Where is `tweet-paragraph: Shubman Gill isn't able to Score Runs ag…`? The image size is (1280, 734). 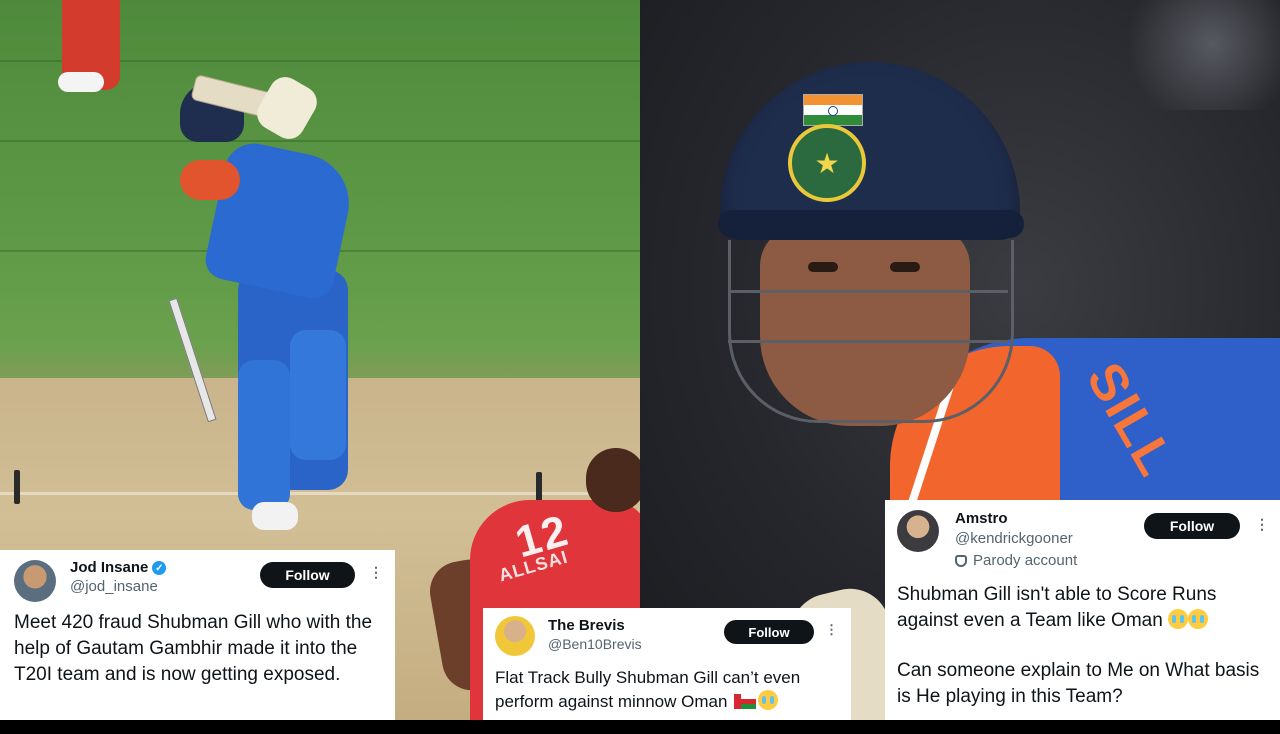
tweet-paragraph: Shubman Gill isn't able to Score Runs ag… is located at coordinates (1082, 608).